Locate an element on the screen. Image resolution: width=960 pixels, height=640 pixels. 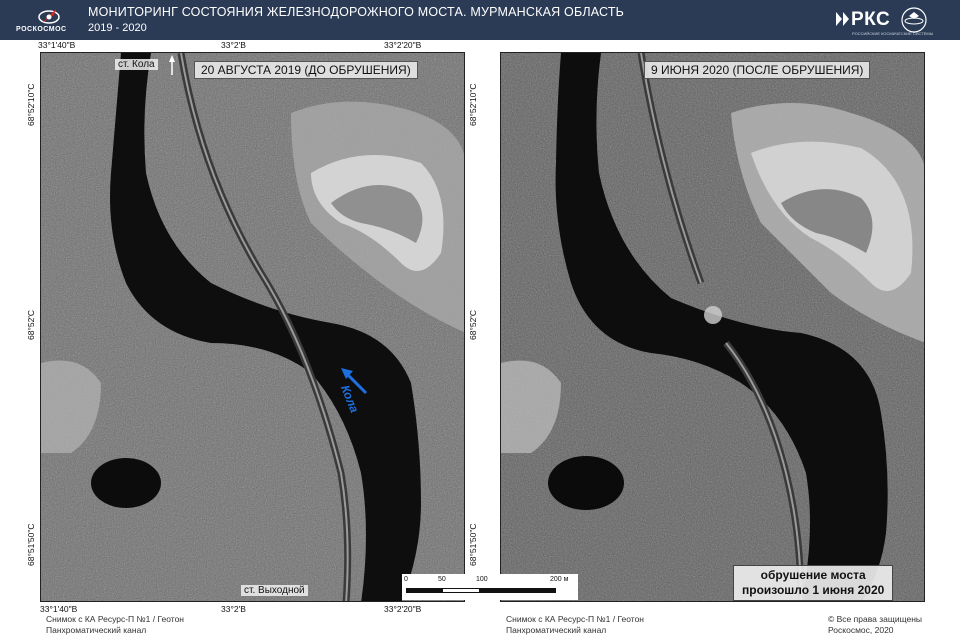
coord-top-1: 33°1'40"В is located at coordinates (57, 45).